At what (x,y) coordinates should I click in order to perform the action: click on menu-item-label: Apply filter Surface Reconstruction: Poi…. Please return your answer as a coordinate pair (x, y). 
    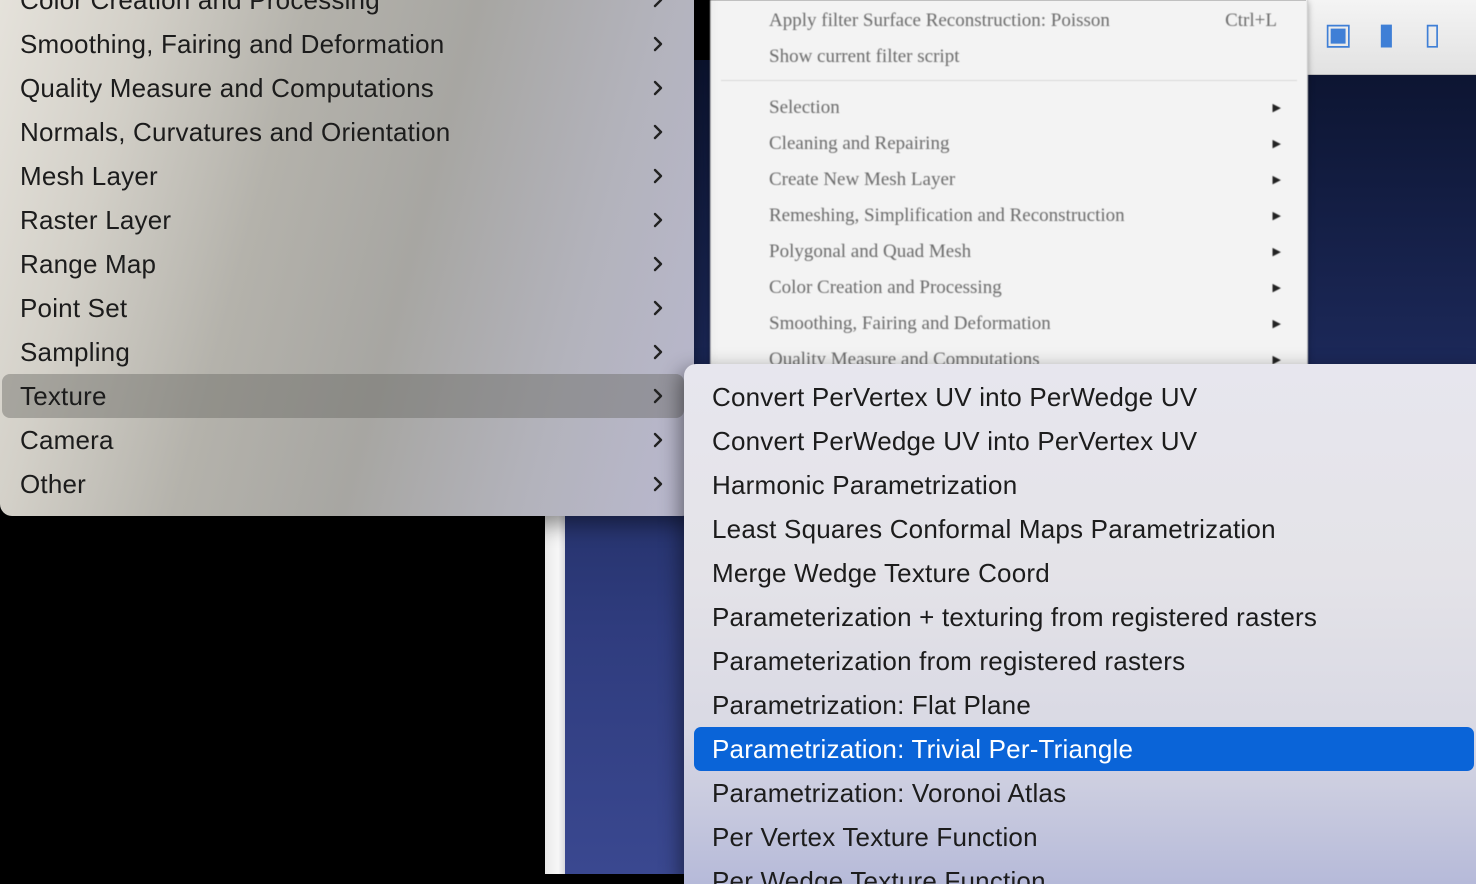
    Looking at the image, I should click on (939, 20).